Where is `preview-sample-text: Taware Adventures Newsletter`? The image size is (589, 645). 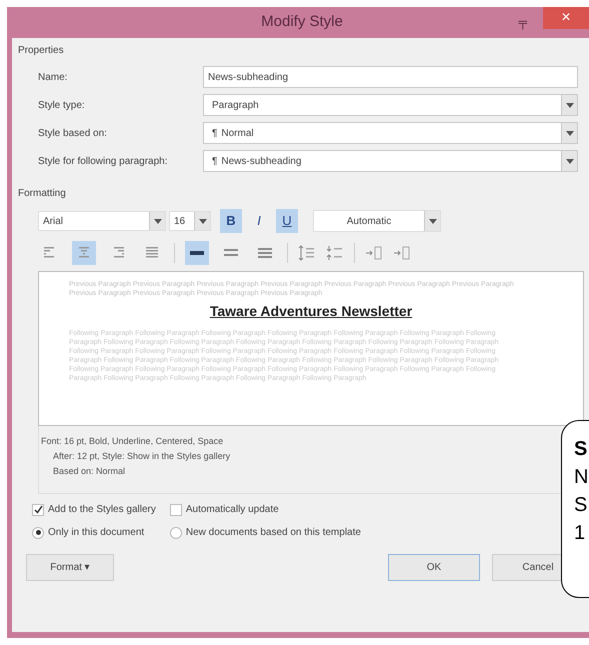
preview-sample-text: Taware Adventures Newsletter is located at coordinates (311, 311).